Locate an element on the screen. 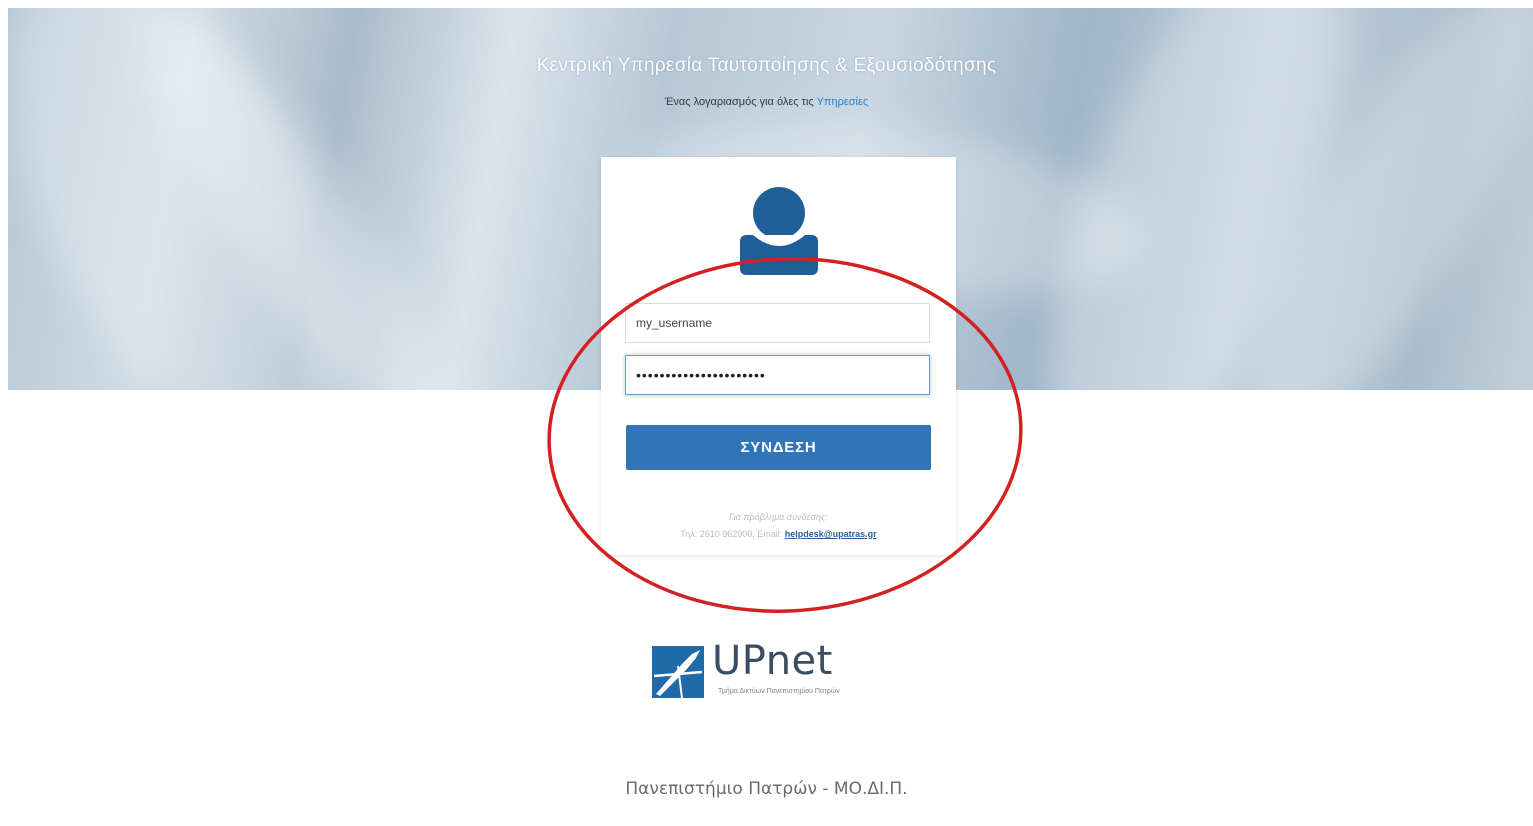 This screenshot has width=1533, height=826. page-subtitle: Ένας λογαριασμός για όλες τις Υπηρεσίες is located at coordinates (766, 102).